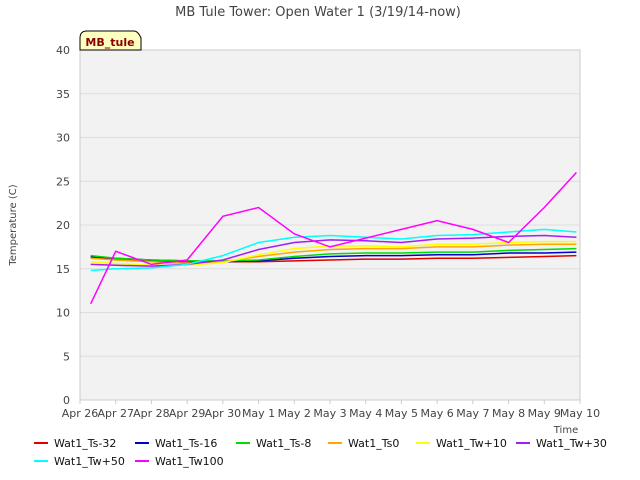 The image size is (640, 480). What do you see at coordinates (258, 413) in the screenshot?
I see `x-tick-label: May 1` at bounding box center [258, 413].